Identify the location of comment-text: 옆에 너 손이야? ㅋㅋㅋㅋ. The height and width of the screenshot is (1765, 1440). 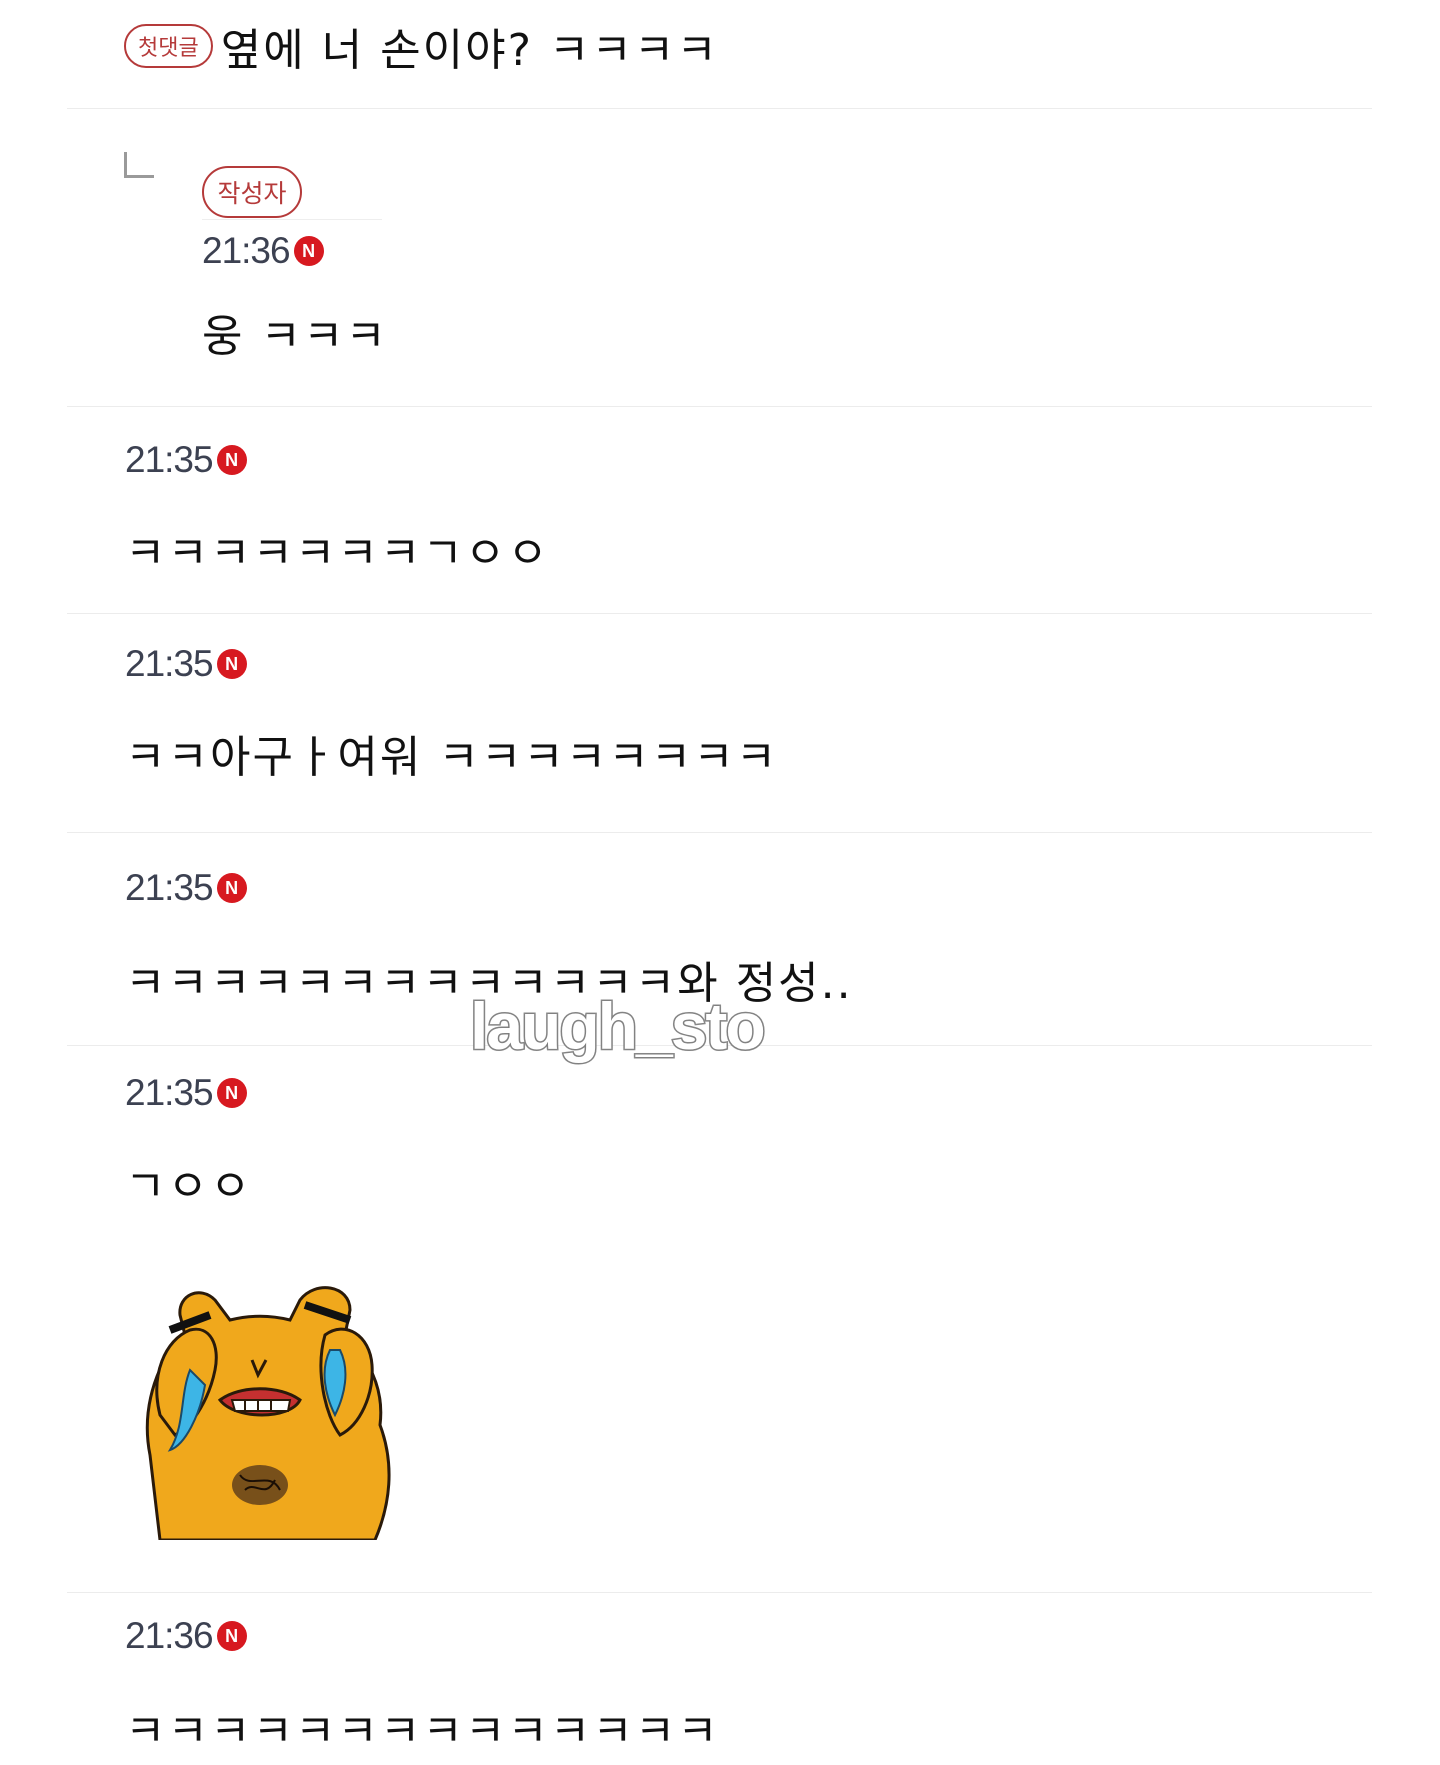
(470, 46).